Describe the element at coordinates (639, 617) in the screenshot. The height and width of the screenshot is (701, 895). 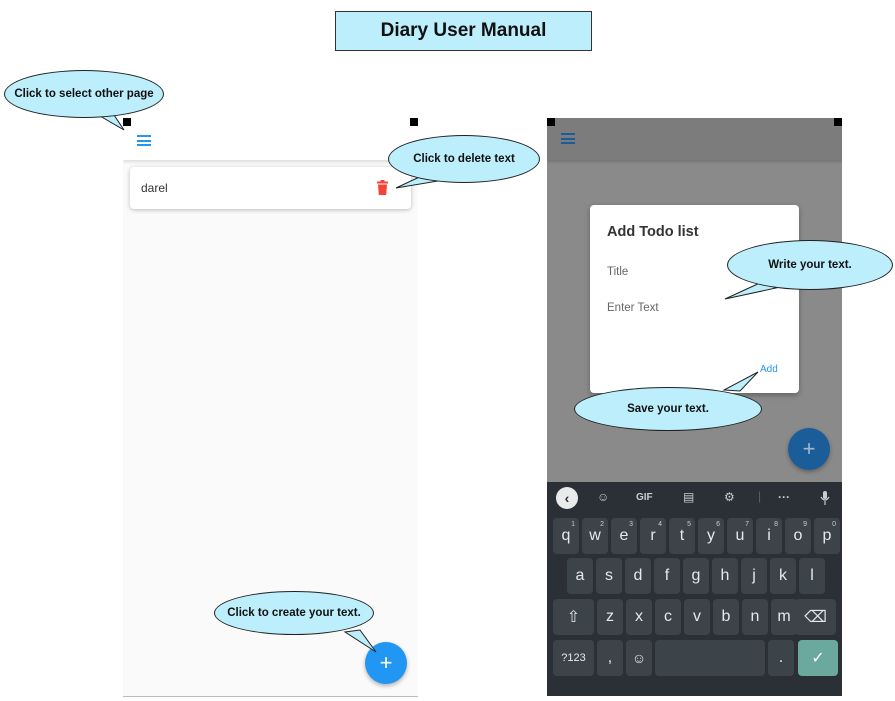
I see `key-x: x` at that location.